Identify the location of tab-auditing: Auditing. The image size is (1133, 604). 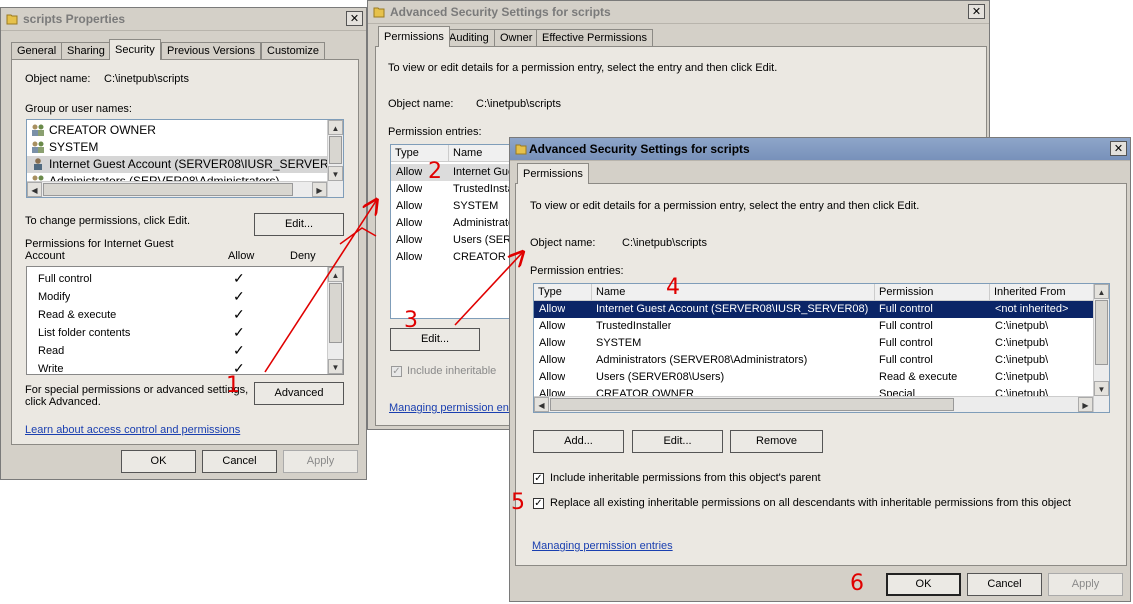
(469, 37).